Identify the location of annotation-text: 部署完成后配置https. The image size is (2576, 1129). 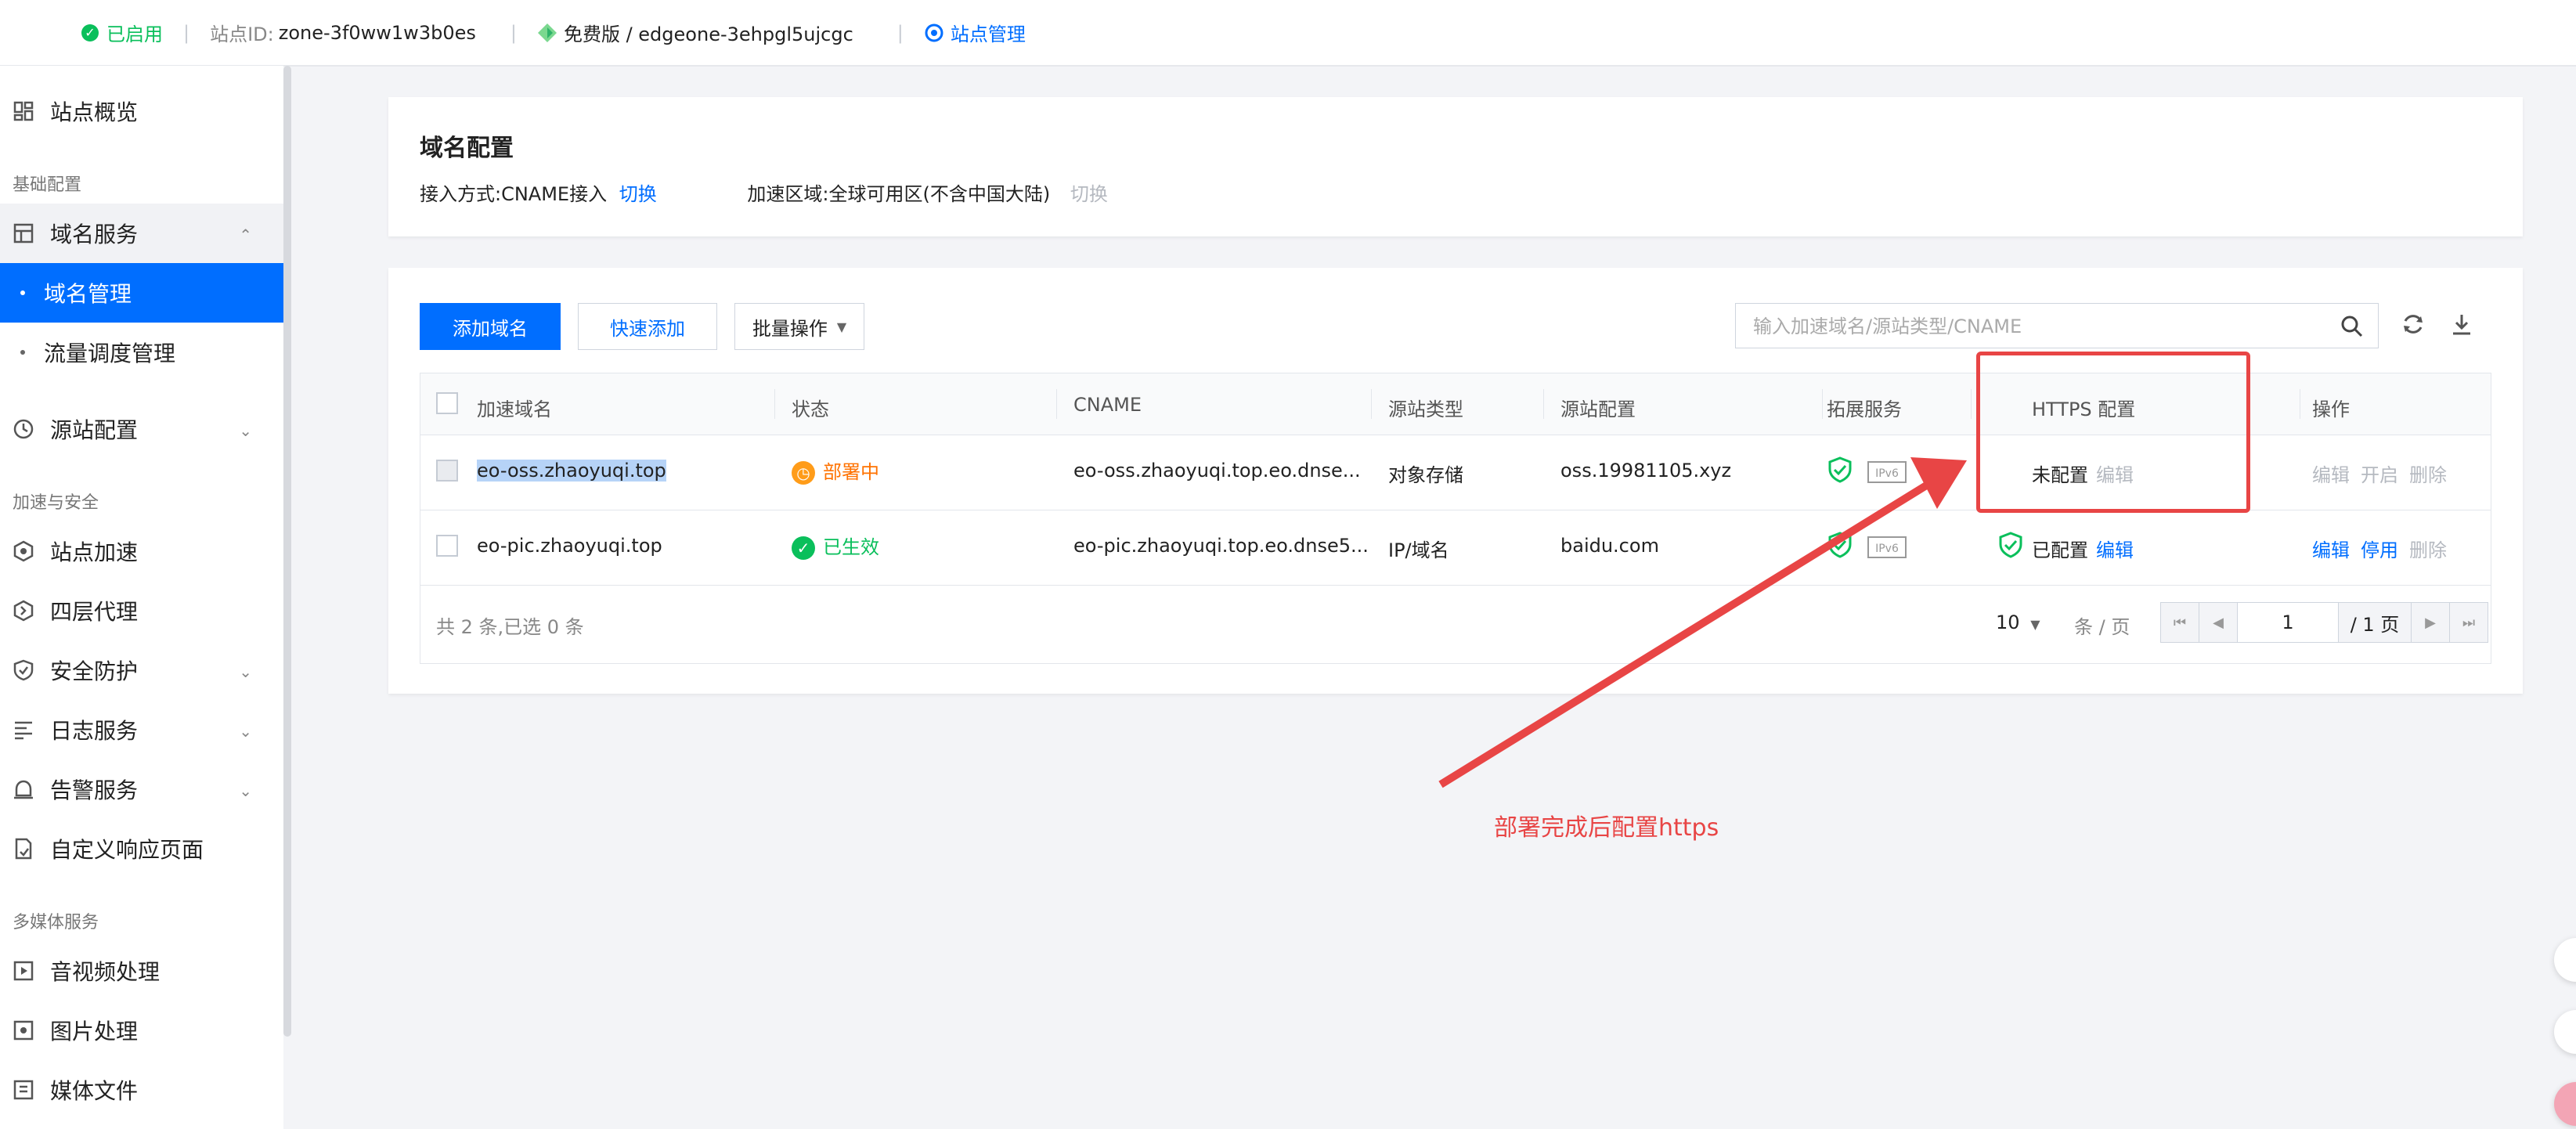
(1607, 828).